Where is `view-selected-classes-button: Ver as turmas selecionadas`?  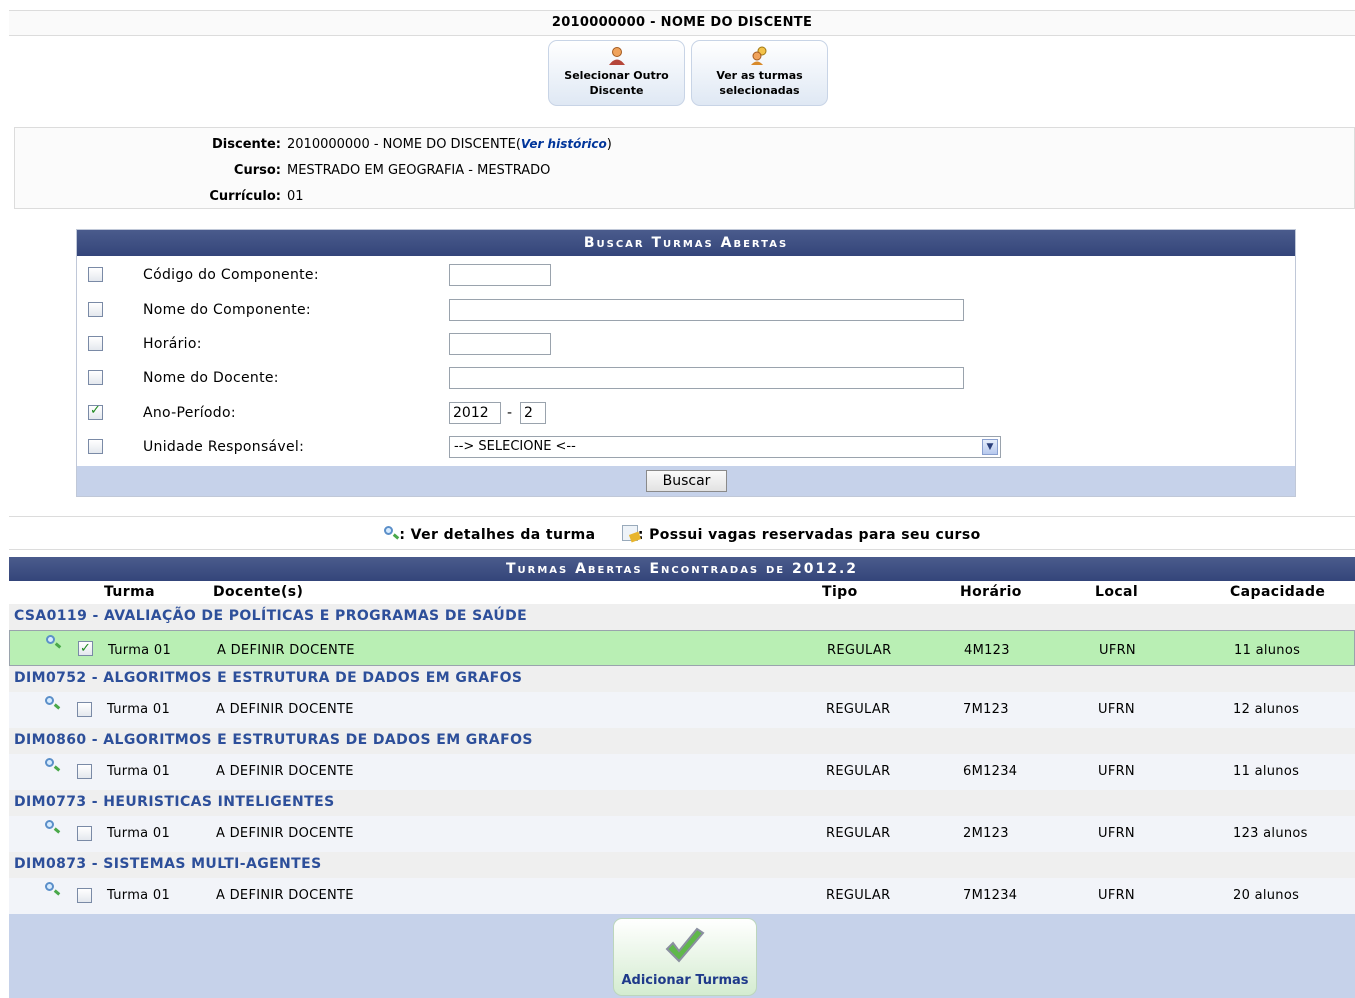 view-selected-classes-button: Ver as turmas selecionadas is located at coordinates (759, 73).